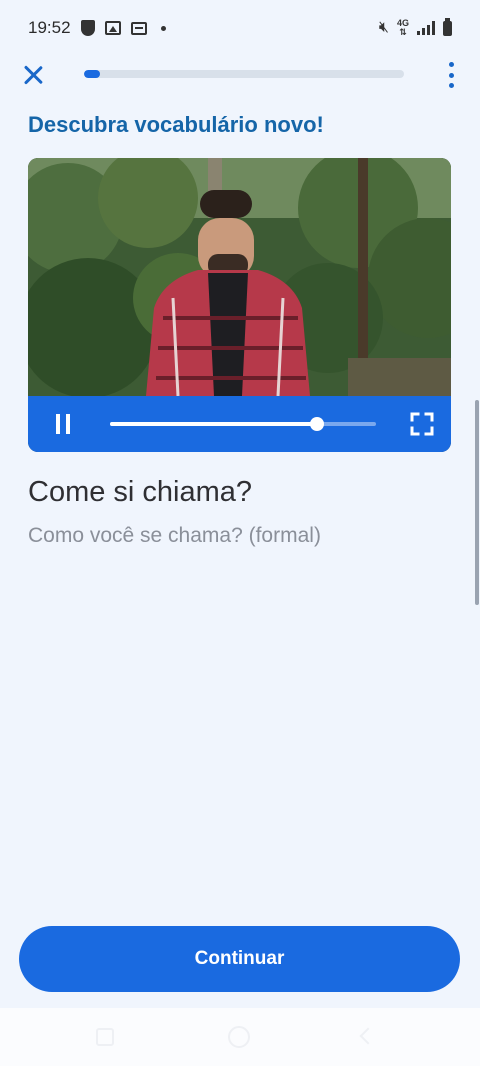 The height and width of the screenshot is (1066, 480). Describe the element at coordinates (451, 75) in the screenshot. I see `more-vert-icon` at that location.